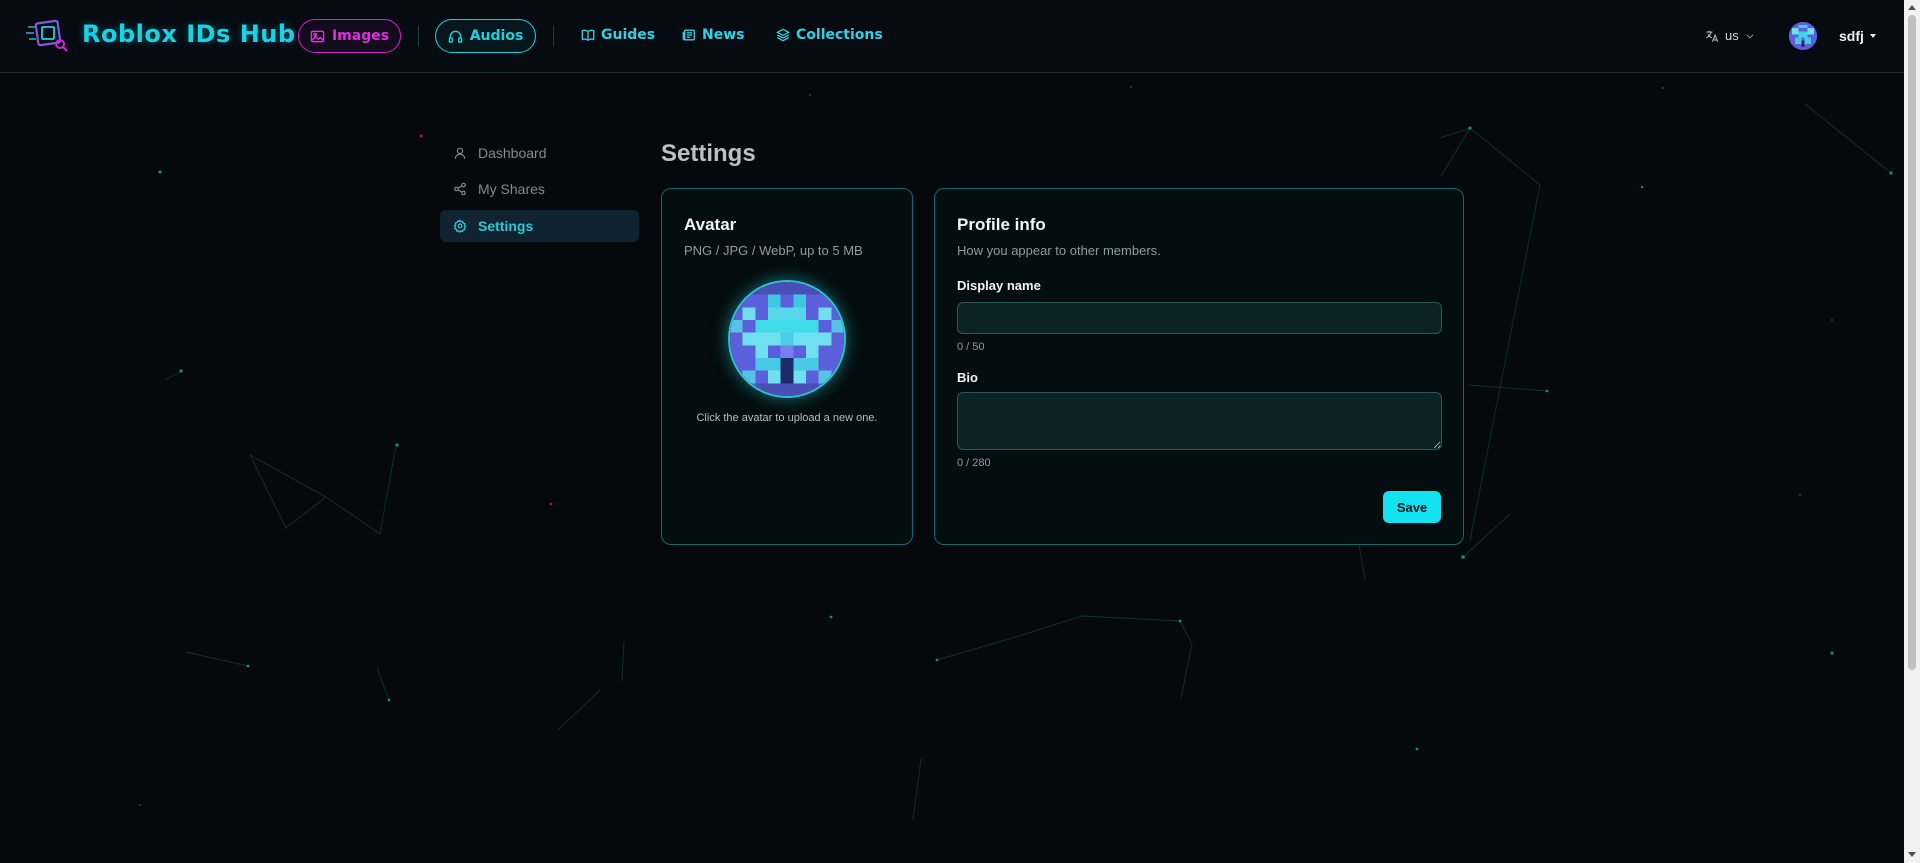 Image resolution: width=1920 pixels, height=863 pixels. What do you see at coordinates (1912, 854) in the screenshot?
I see `scroll-down-arrow-icon` at bounding box center [1912, 854].